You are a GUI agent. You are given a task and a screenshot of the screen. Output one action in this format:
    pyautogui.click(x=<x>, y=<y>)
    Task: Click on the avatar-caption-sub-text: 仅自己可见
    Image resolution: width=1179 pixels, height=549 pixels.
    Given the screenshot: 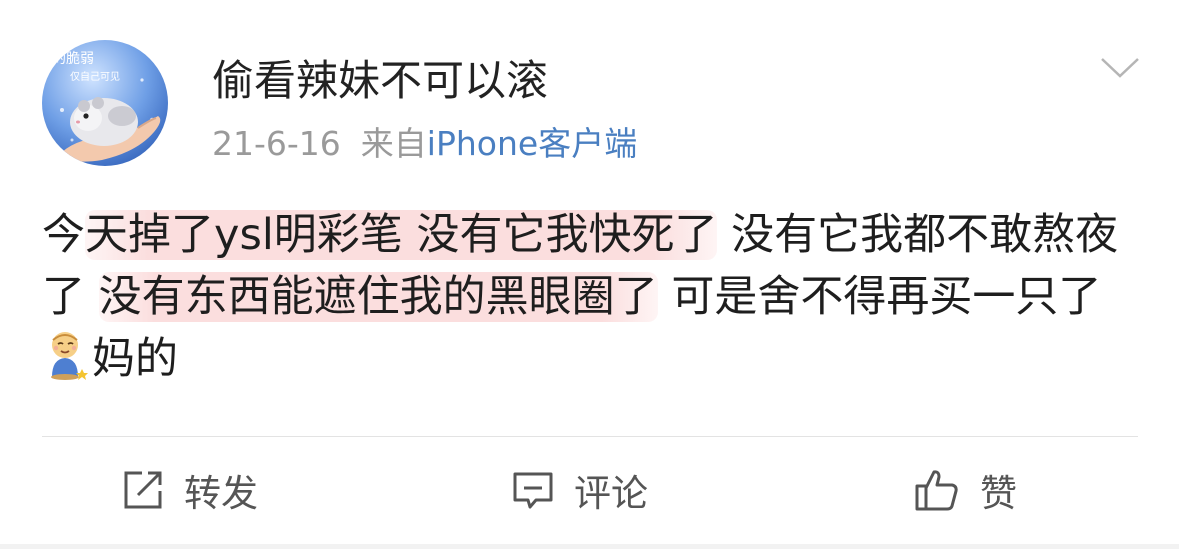 What is the action you would take?
    pyautogui.click(x=95, y=77)
    